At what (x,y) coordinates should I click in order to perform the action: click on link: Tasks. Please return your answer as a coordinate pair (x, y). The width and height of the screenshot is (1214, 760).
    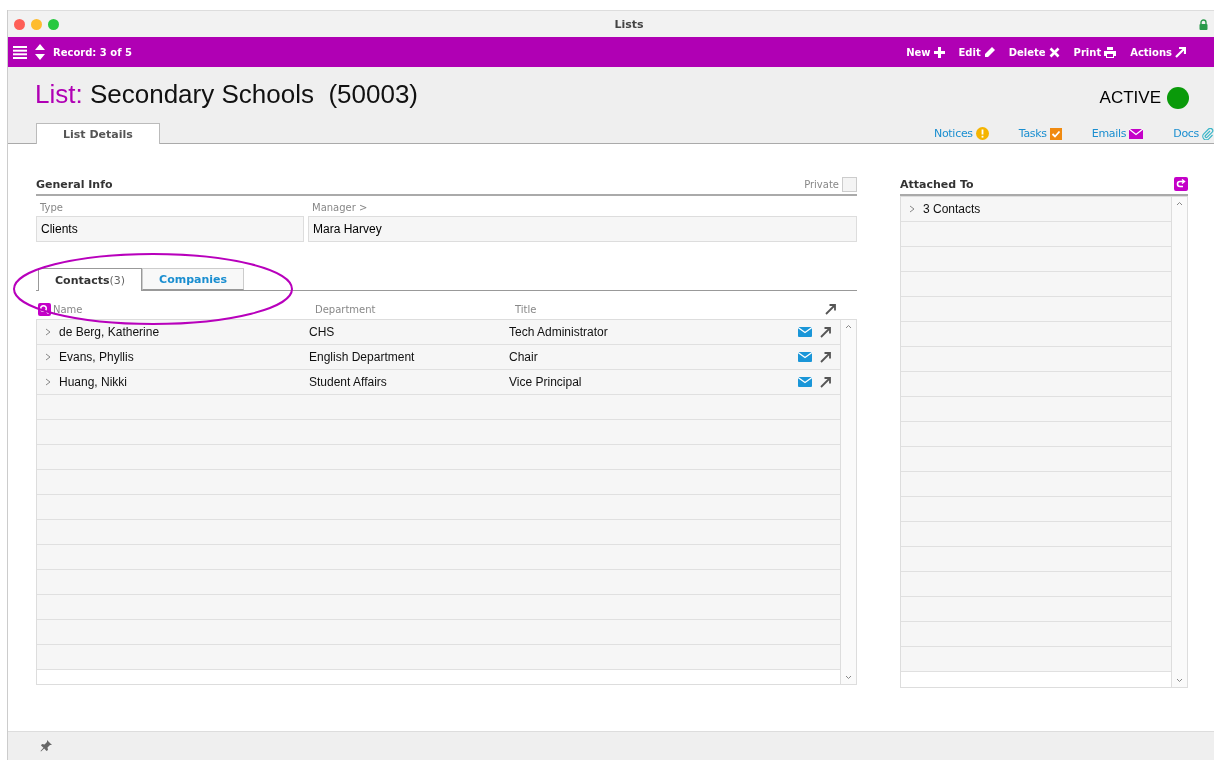
    Looking at the image, I should click on (1040, 133).